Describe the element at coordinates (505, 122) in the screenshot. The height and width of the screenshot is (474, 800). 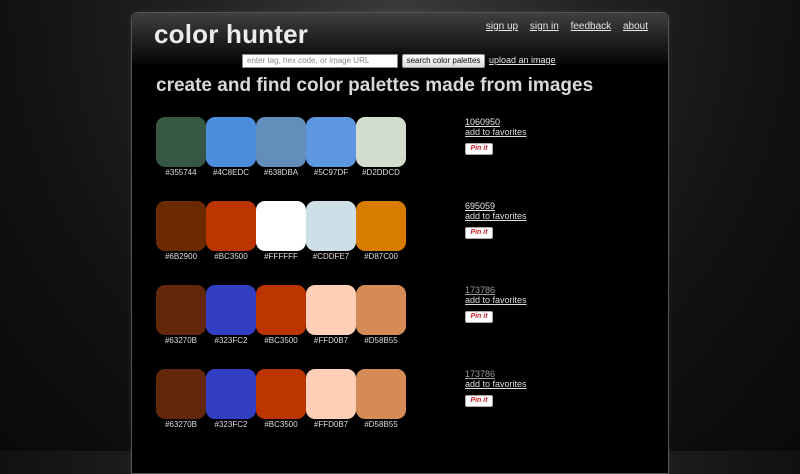
I see `view-count-link: 1060950` at that location.